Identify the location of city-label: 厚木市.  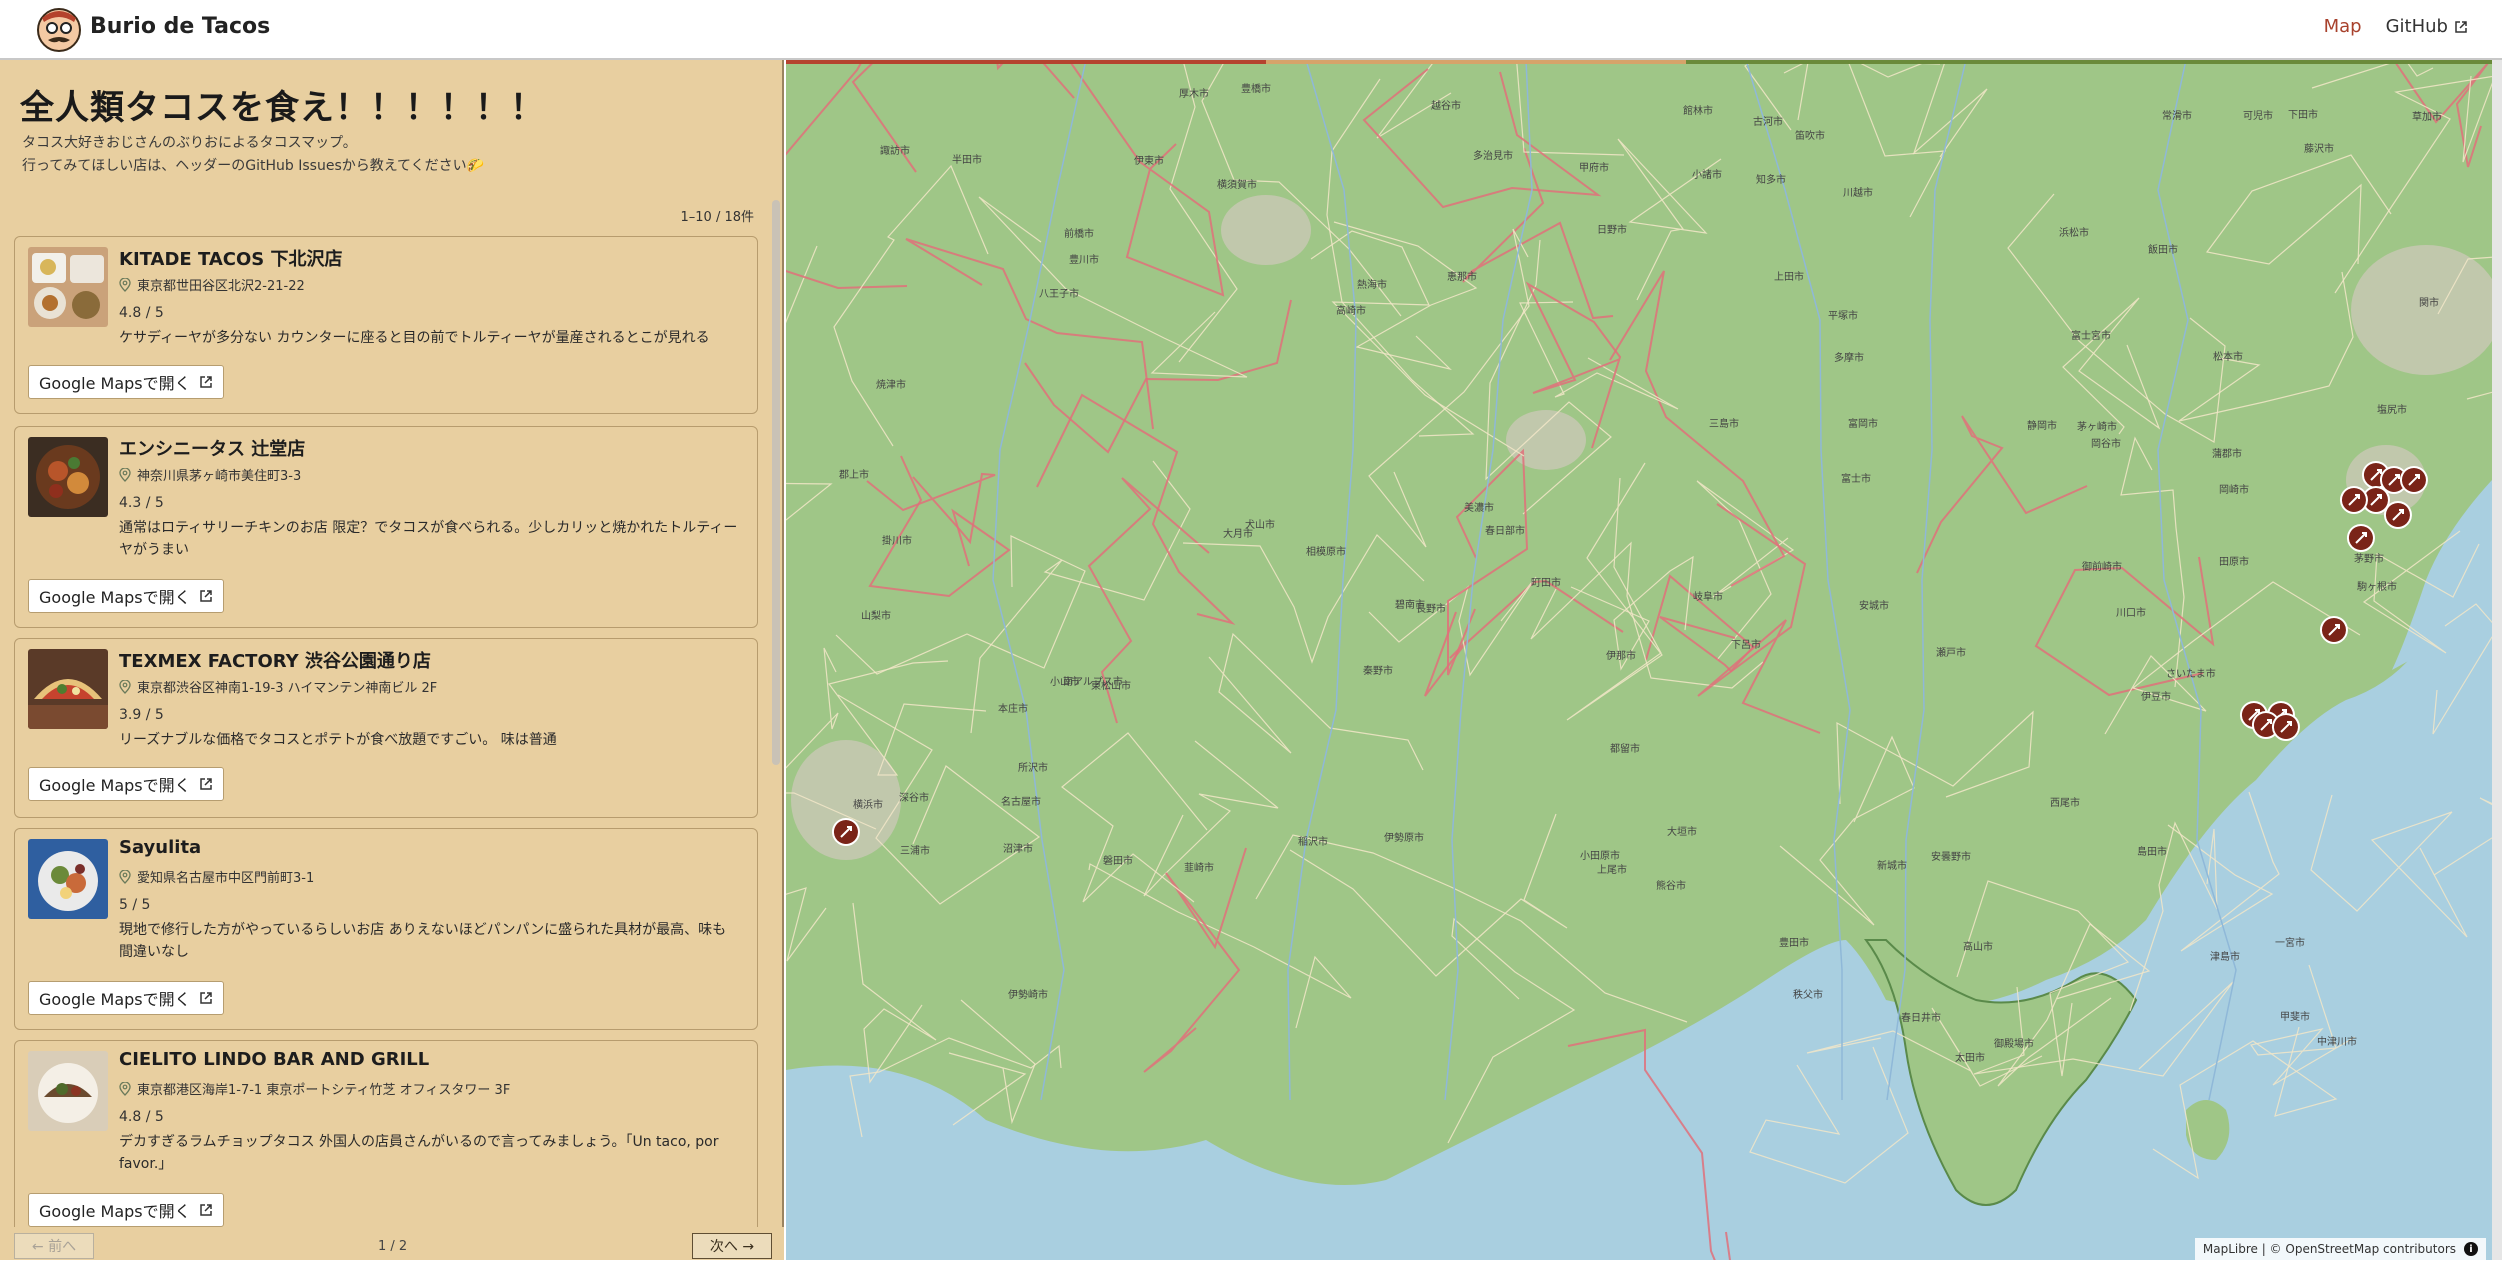
(1194, 93).